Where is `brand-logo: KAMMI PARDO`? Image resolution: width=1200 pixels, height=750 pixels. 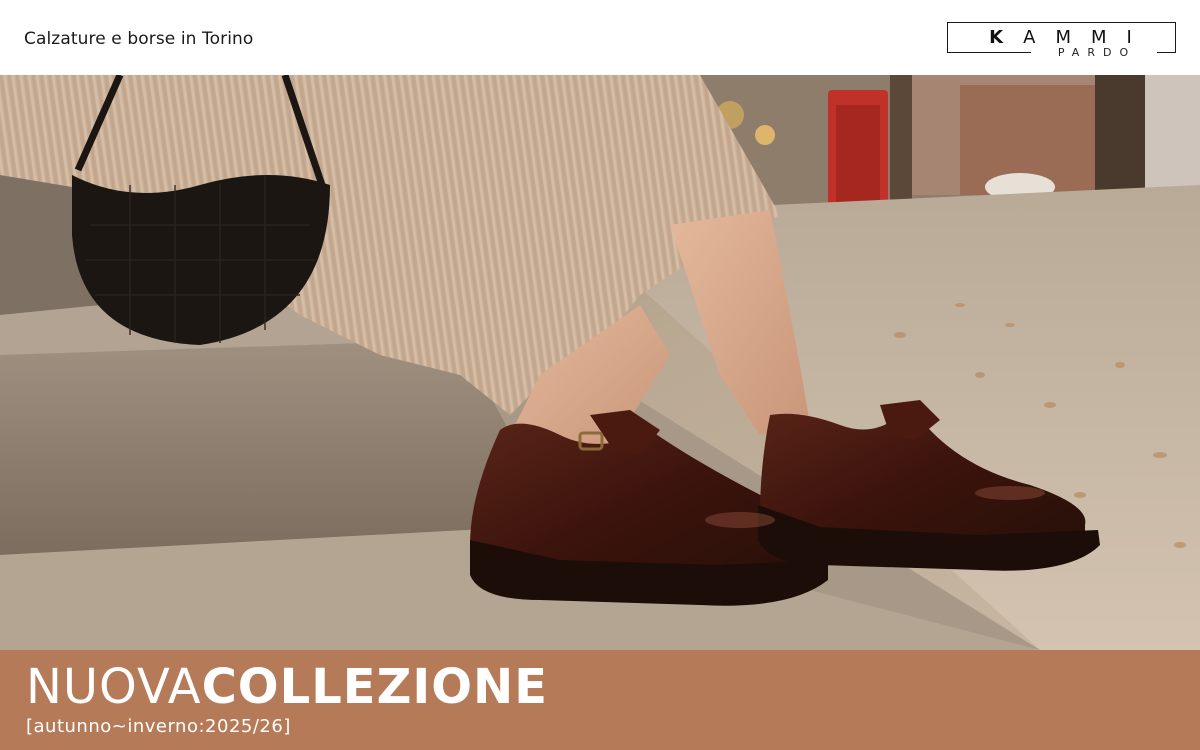 brand-logo: KAMMI PARDO is located at coordinates (1061, 42).